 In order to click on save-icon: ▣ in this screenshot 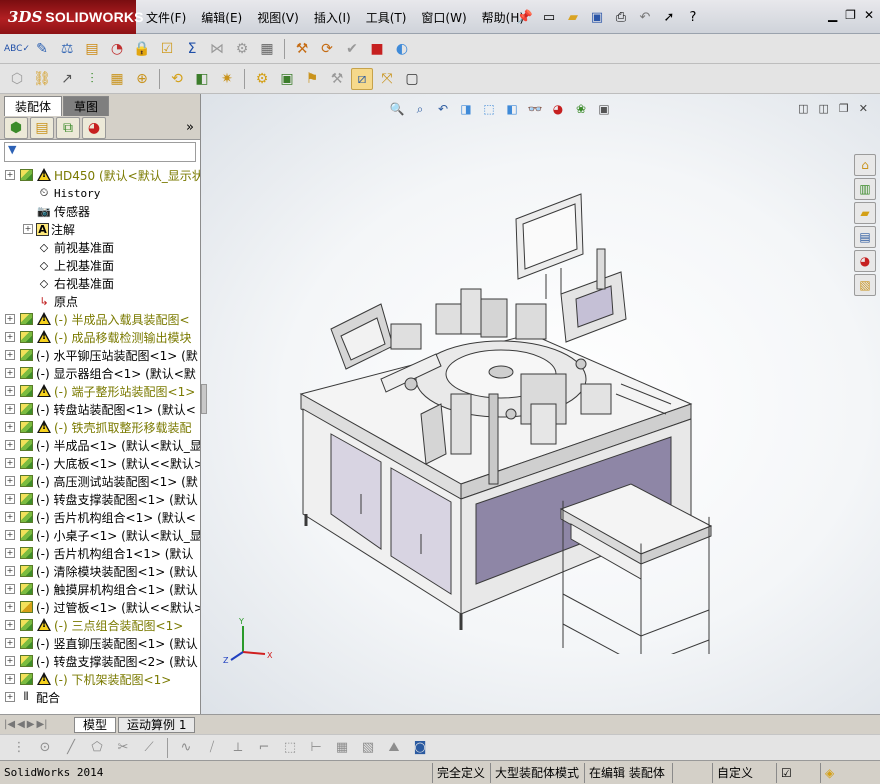, I will do `click(597, 17)`.